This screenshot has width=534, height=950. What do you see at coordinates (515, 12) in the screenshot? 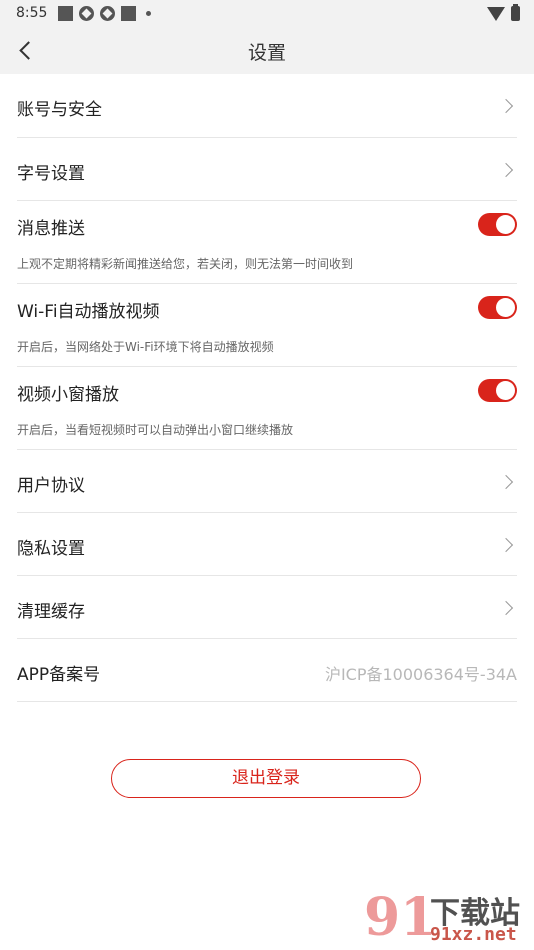
I see `battery-icon` at bounding box center [515, 12].